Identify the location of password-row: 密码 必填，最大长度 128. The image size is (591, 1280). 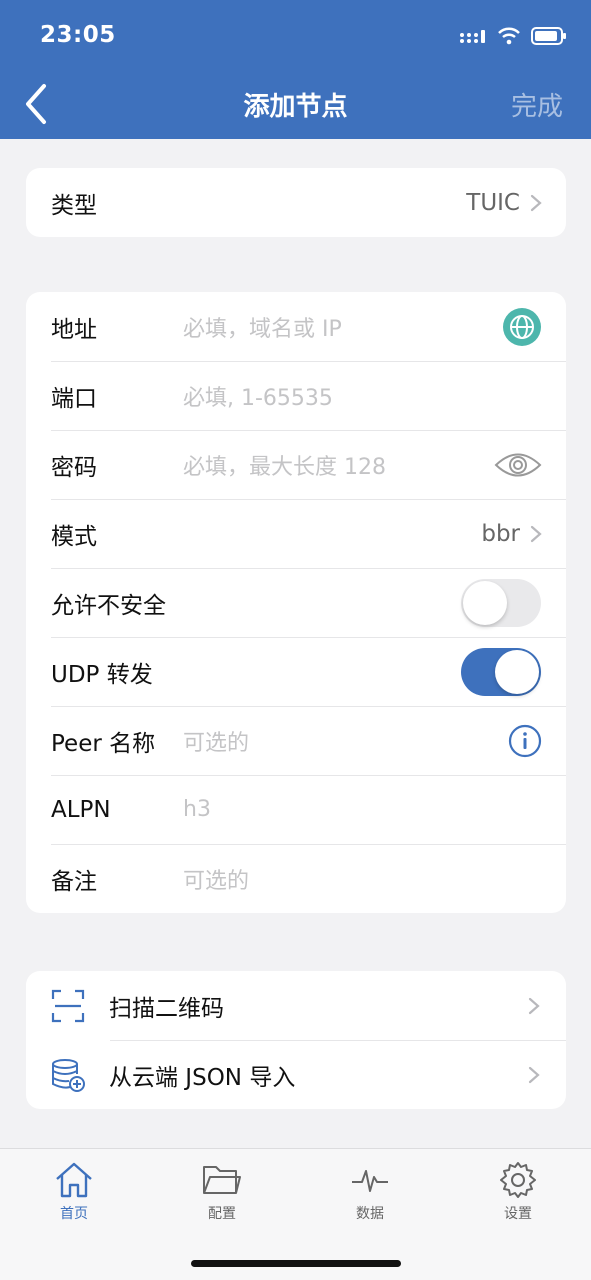
(296, 464).